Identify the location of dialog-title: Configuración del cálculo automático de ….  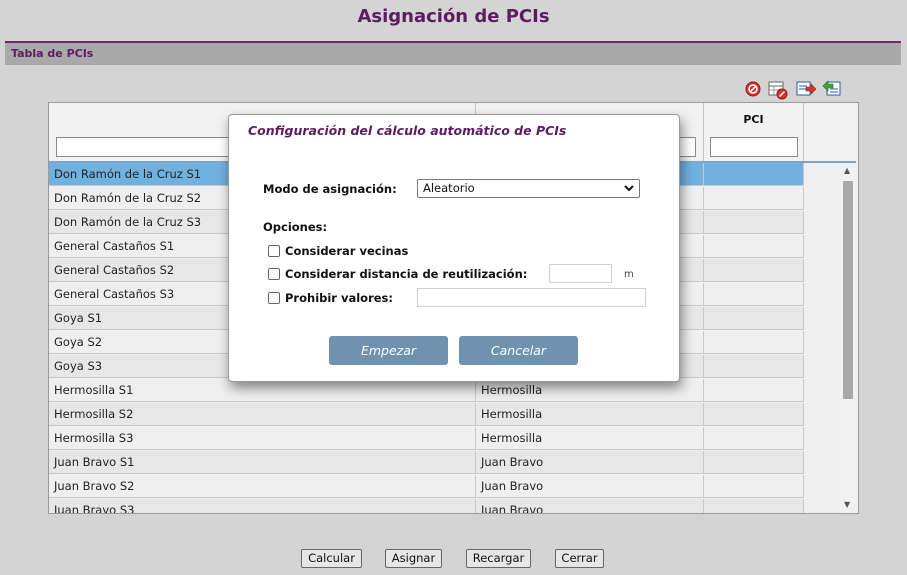
(407, 130).